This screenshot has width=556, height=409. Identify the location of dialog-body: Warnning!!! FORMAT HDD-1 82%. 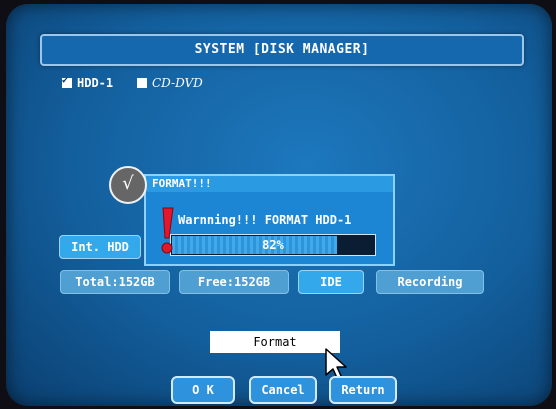
(269, 228).